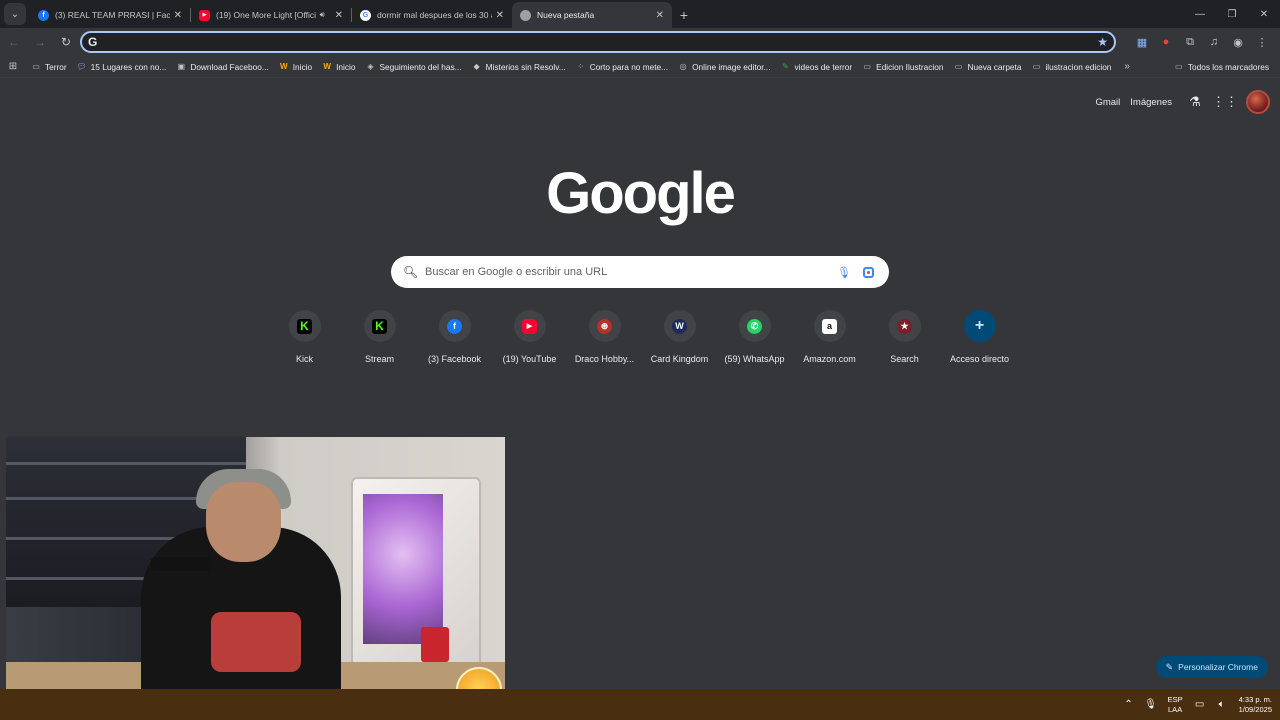  I want to click on shortcut-3: ▶ (19) YouTube, so click(529, 337).